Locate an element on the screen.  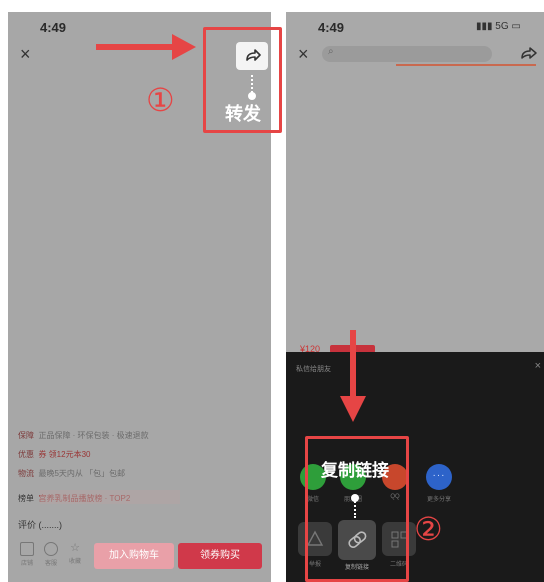
signal-status: ▮▮▮ 5G ▭ is located at coordinates (498, 26).